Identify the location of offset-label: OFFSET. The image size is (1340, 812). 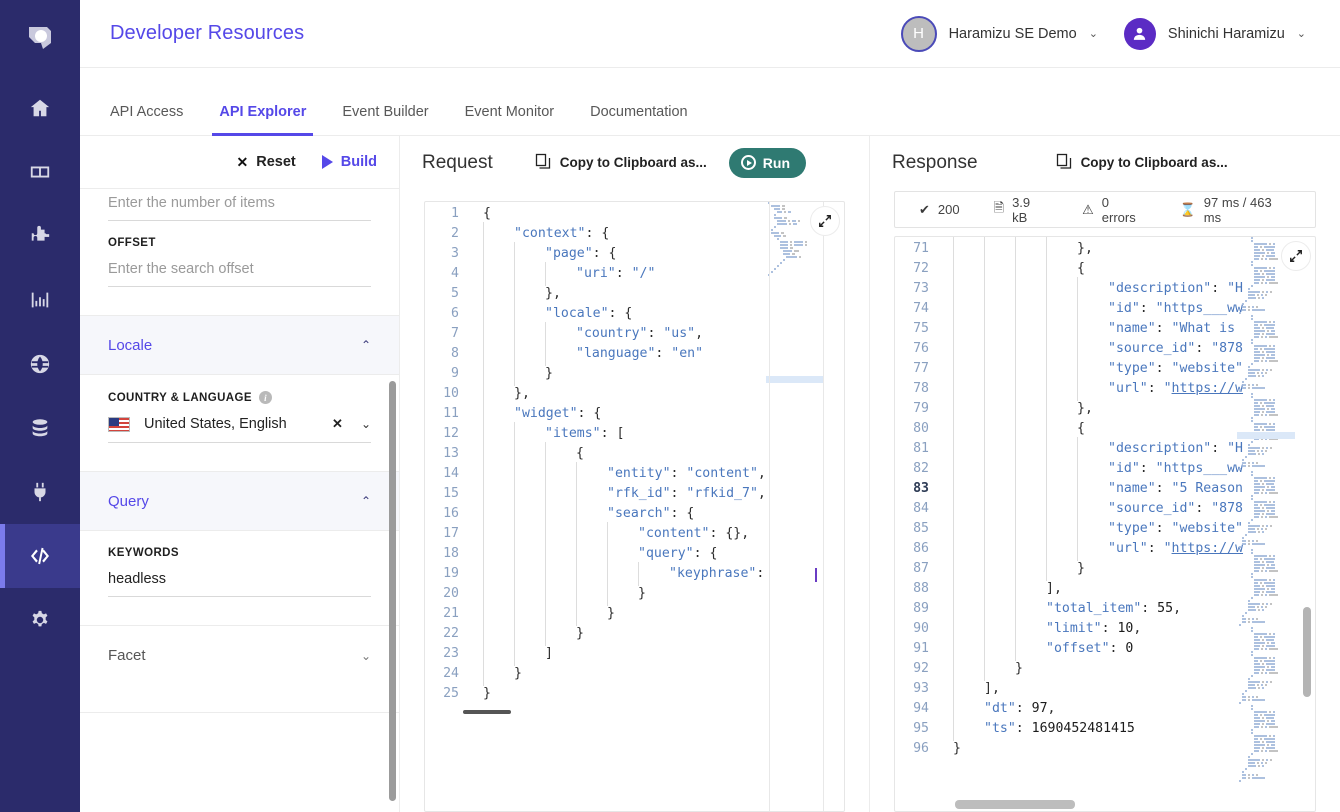
(132, 243).